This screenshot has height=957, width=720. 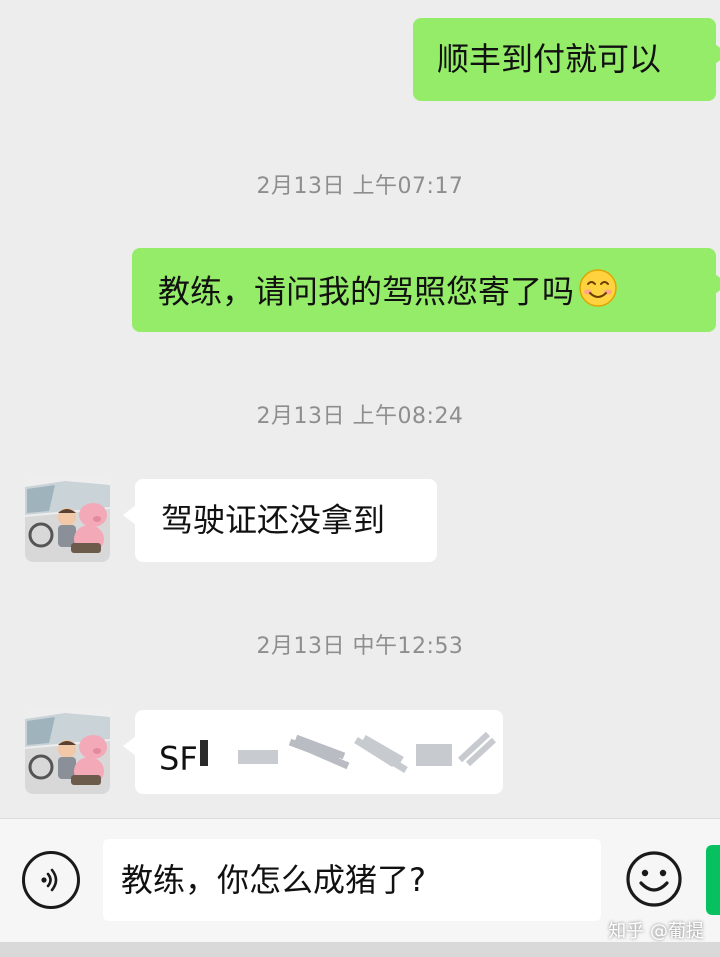 I want to click on bottom-bar, so click(x=360, y=949).